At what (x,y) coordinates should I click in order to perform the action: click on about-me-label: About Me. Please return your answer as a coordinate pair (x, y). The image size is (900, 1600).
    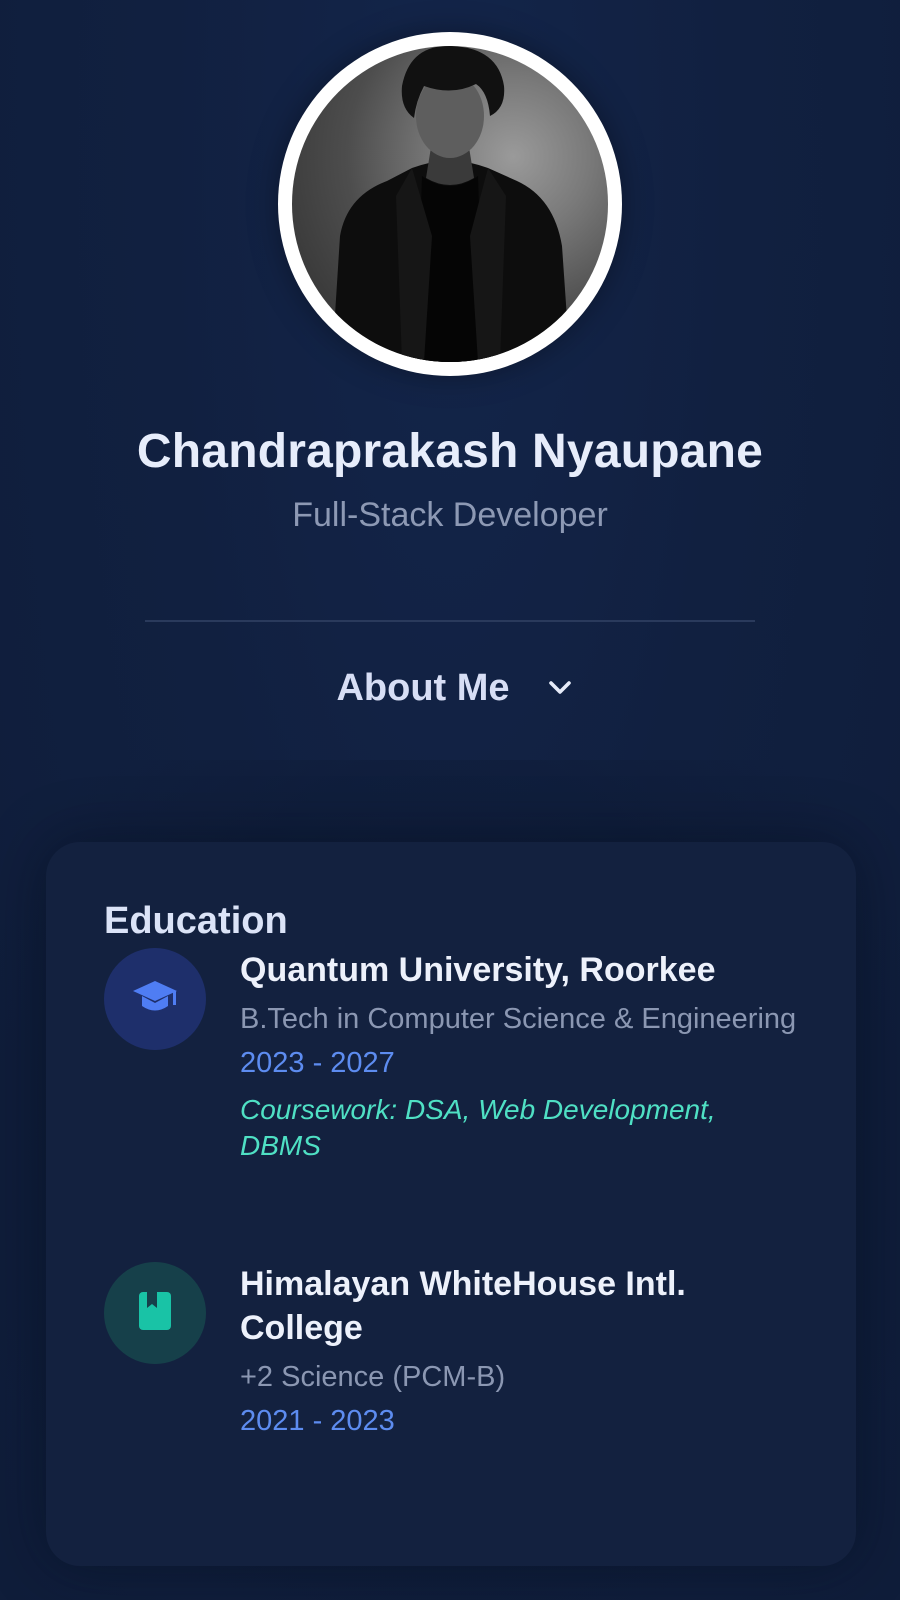
    Looking at the image, I should click on (423, 687).